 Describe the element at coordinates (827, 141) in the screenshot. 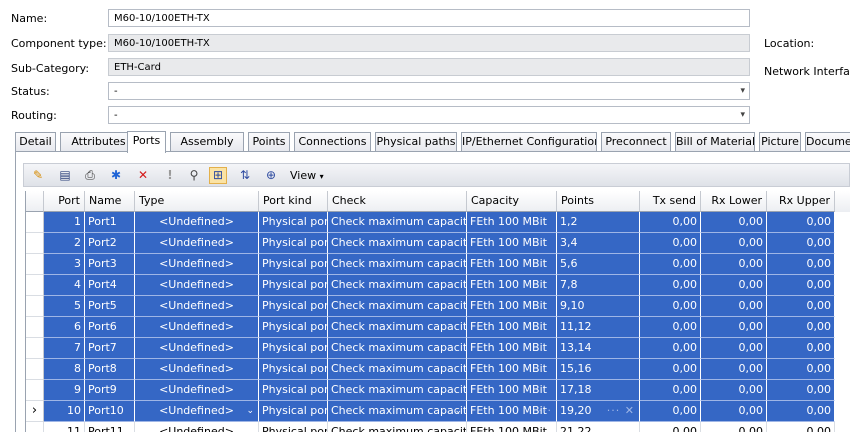

I see `tab-documents: Documents` at that location.